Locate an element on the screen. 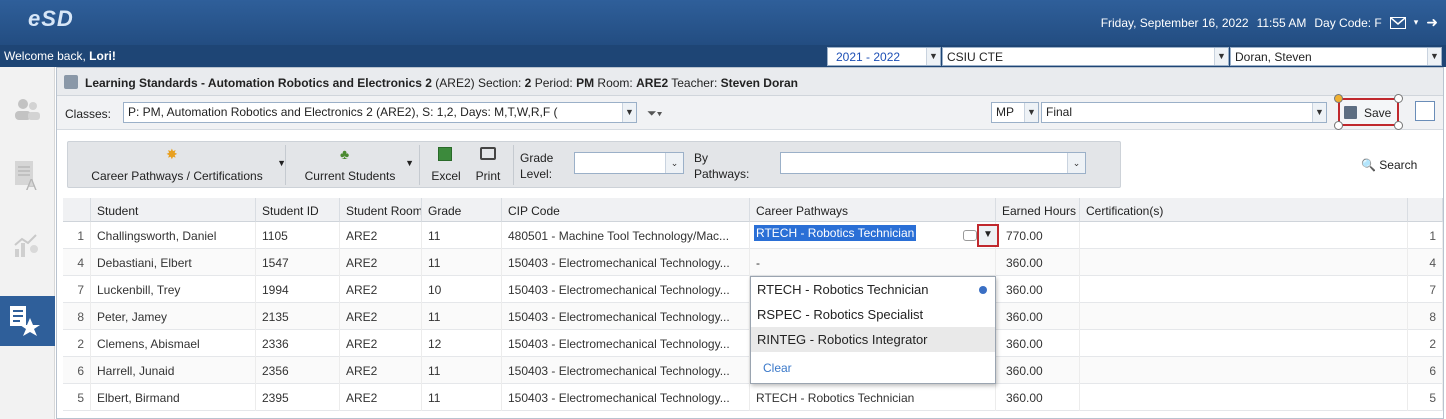 The height and width of the screenshot is (419, 1446). save-button: Save is located at coordinates (1368, 112).